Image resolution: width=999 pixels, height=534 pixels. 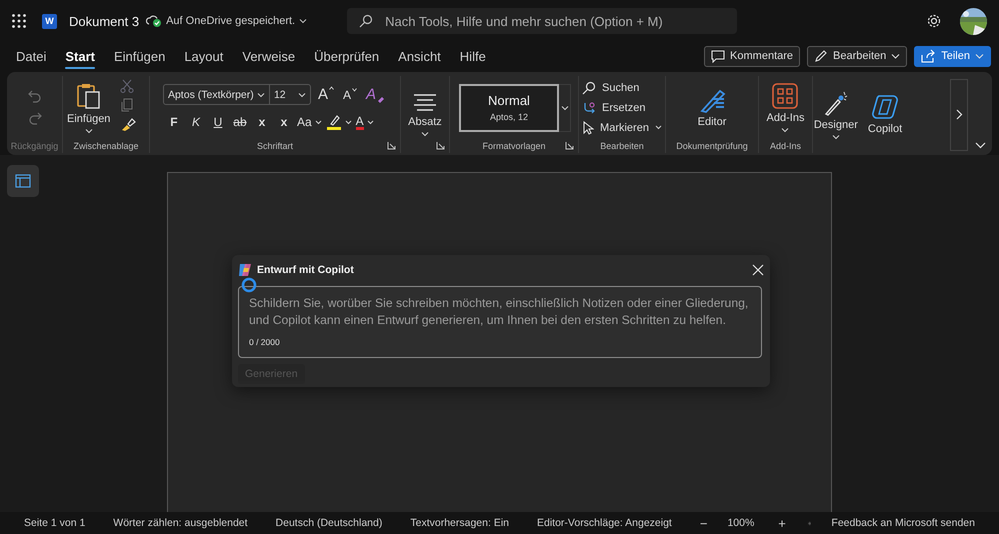 I want to click on format-button: U, so click(x=217, y=122).